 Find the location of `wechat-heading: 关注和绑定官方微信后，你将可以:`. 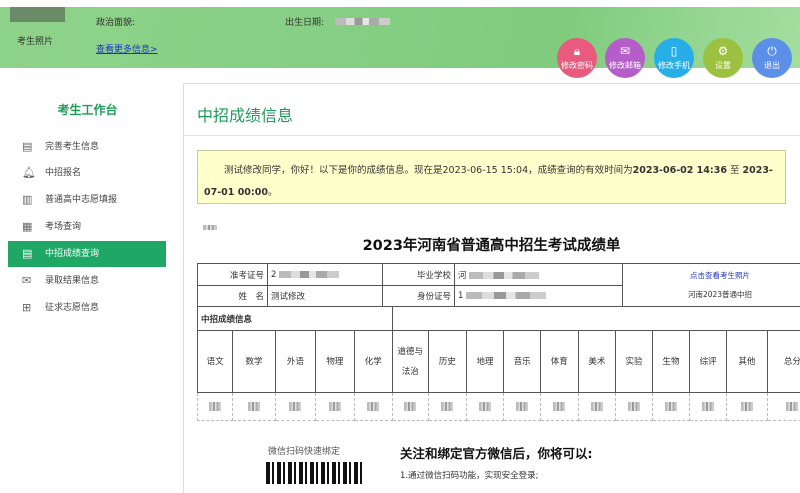

wechat-heading: 关注和绑定官方微信后，你将可以: is located at coordinates (496, 452).